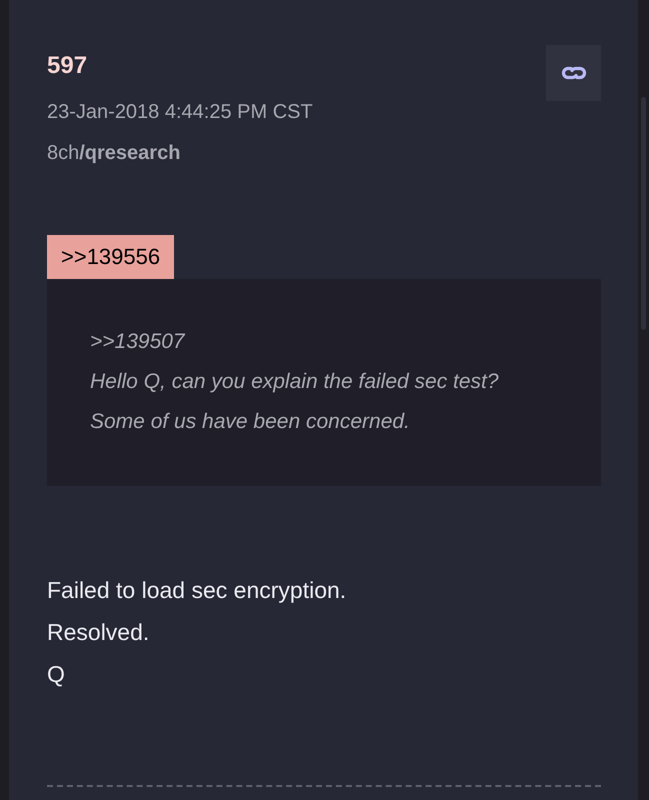 The height and width of the screenshot is (800, 649). Describe the element at coordinates (180, 112) in the screenshot. I see `post-timestamp: 23-Jan-2018 4:44:25 PM CST` at that location.